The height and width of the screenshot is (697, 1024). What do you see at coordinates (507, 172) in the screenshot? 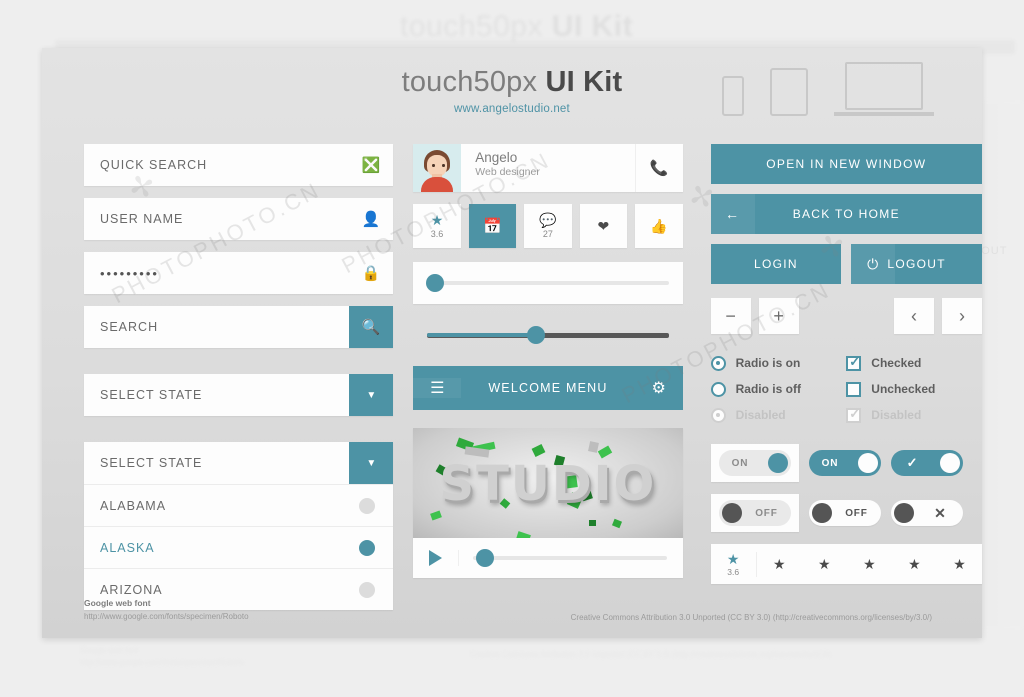
I see `contact-role: Web designer` at bounding box center [507, 172].